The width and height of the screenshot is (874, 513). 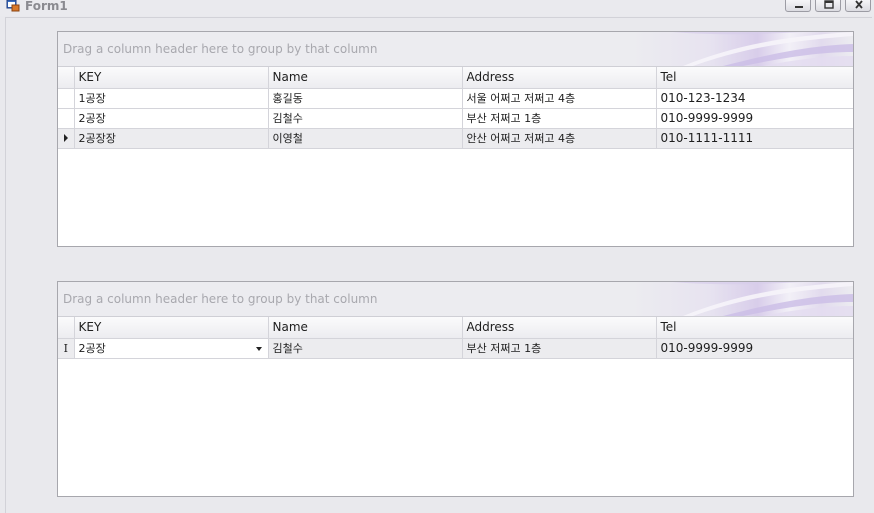 What do you see at coordinates (437, 8) in the screenshot?
I see `title-bar: Form1` at bounding box center [437, 8].